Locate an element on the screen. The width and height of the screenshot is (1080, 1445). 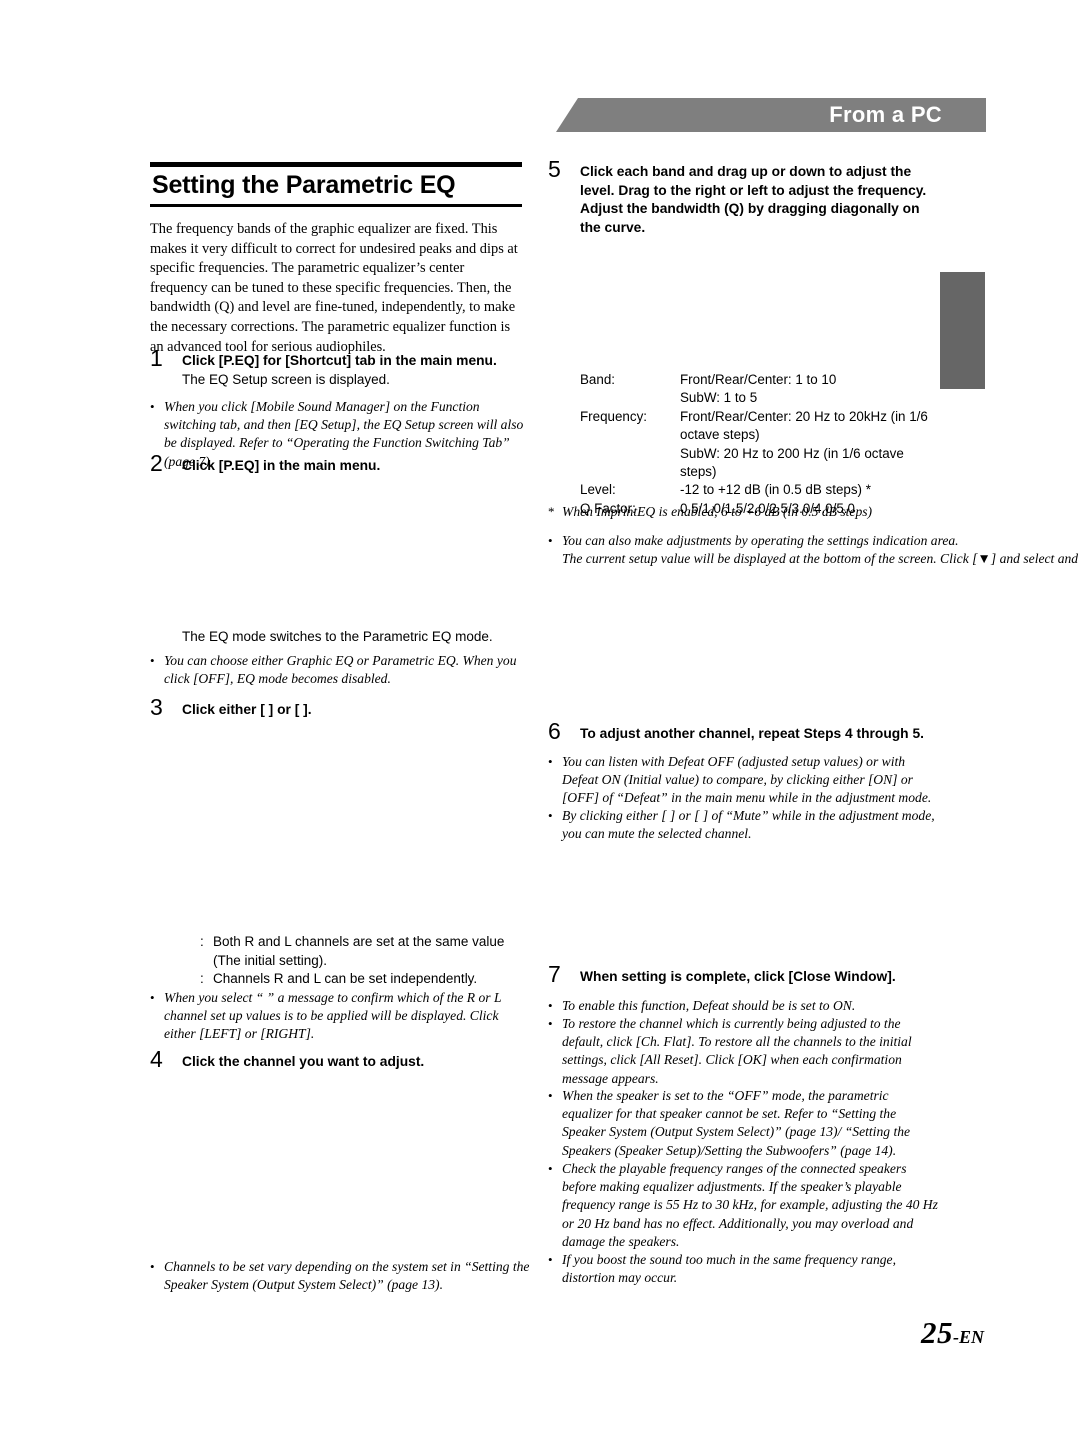
chapter-edge-tab is located at coordinates (962, 330).